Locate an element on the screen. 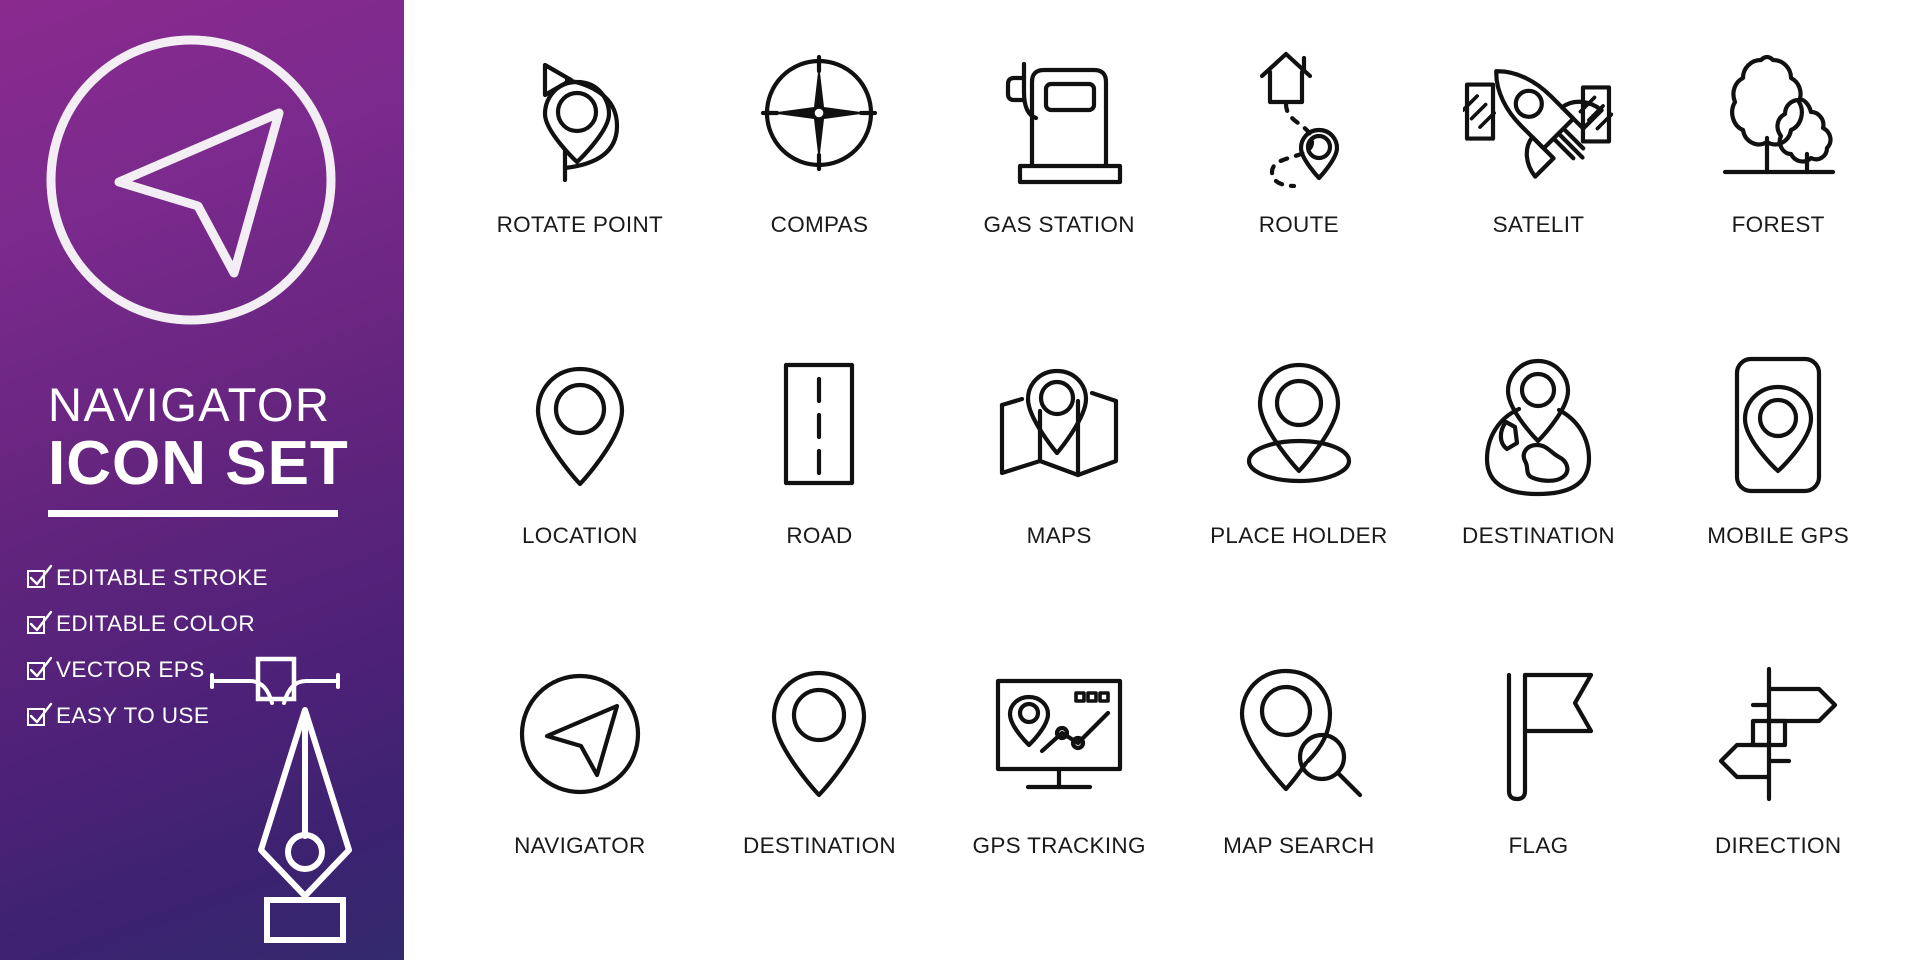 This screenshot has height=960, width=1920. icon-cell: COMPAS is located at coordinates (820, 173).